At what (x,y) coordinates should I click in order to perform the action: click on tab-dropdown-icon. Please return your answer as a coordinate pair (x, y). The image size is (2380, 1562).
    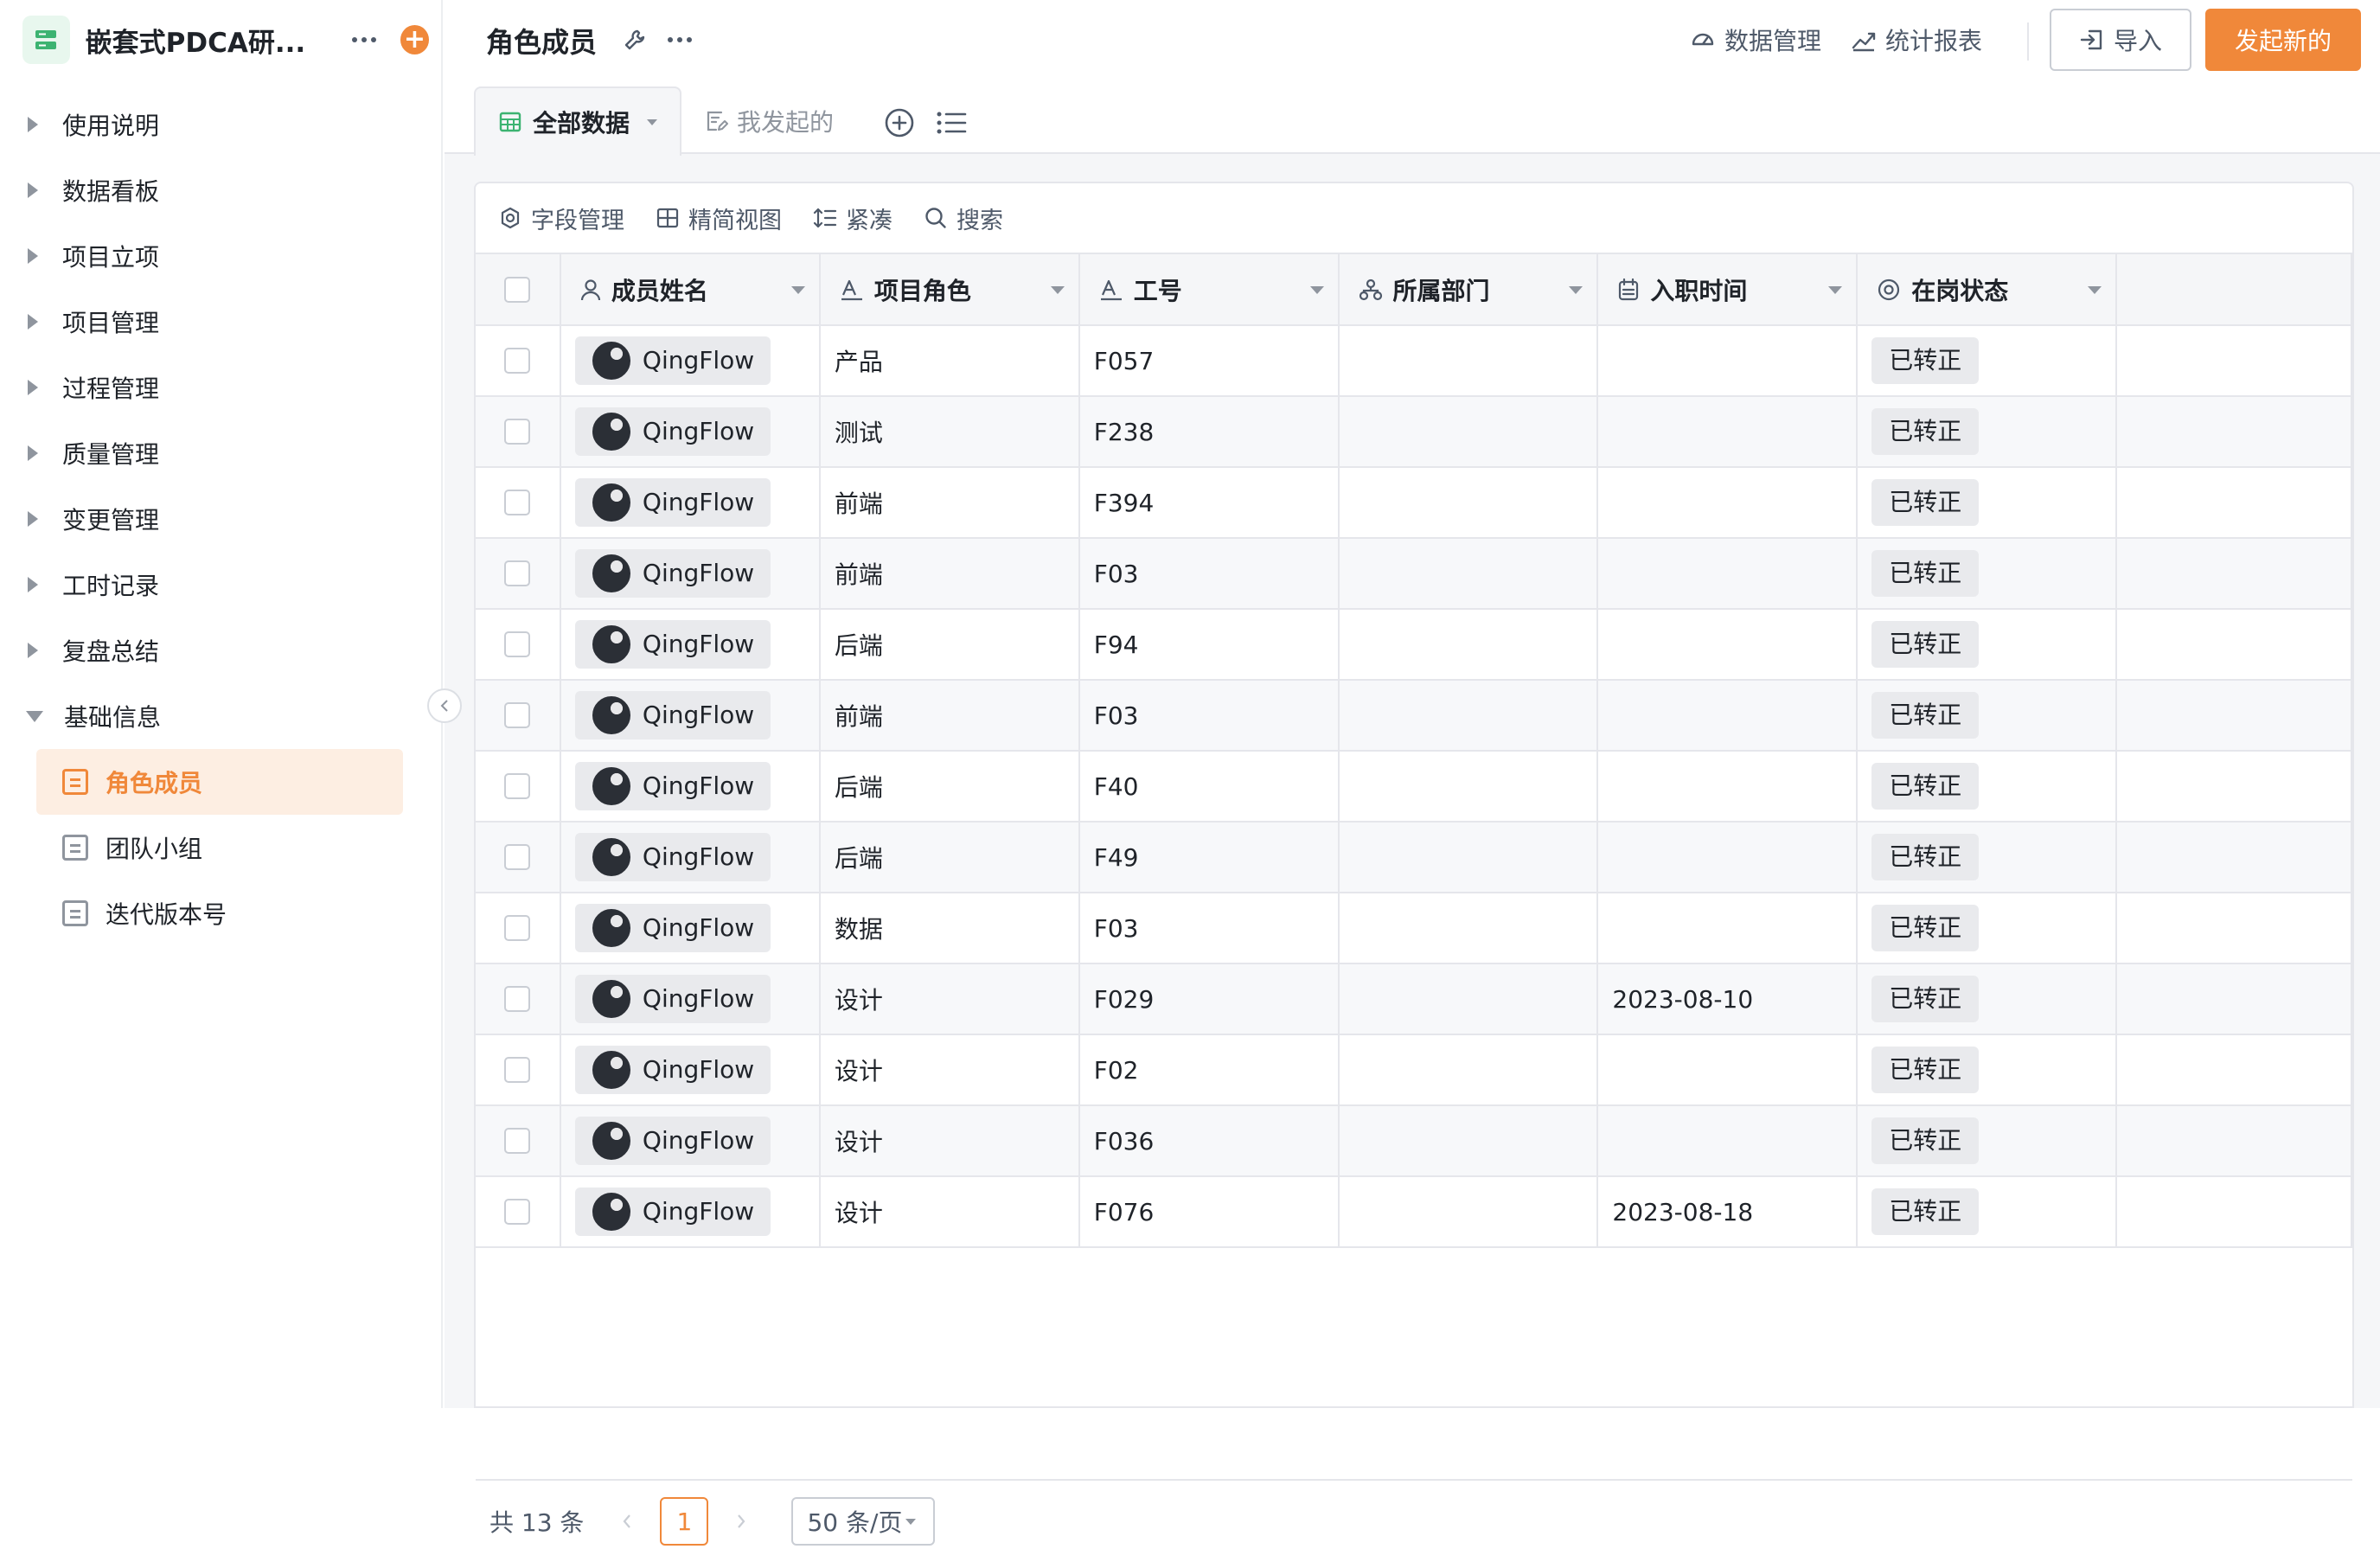
    Looking at the image, I should click on (652, 121).